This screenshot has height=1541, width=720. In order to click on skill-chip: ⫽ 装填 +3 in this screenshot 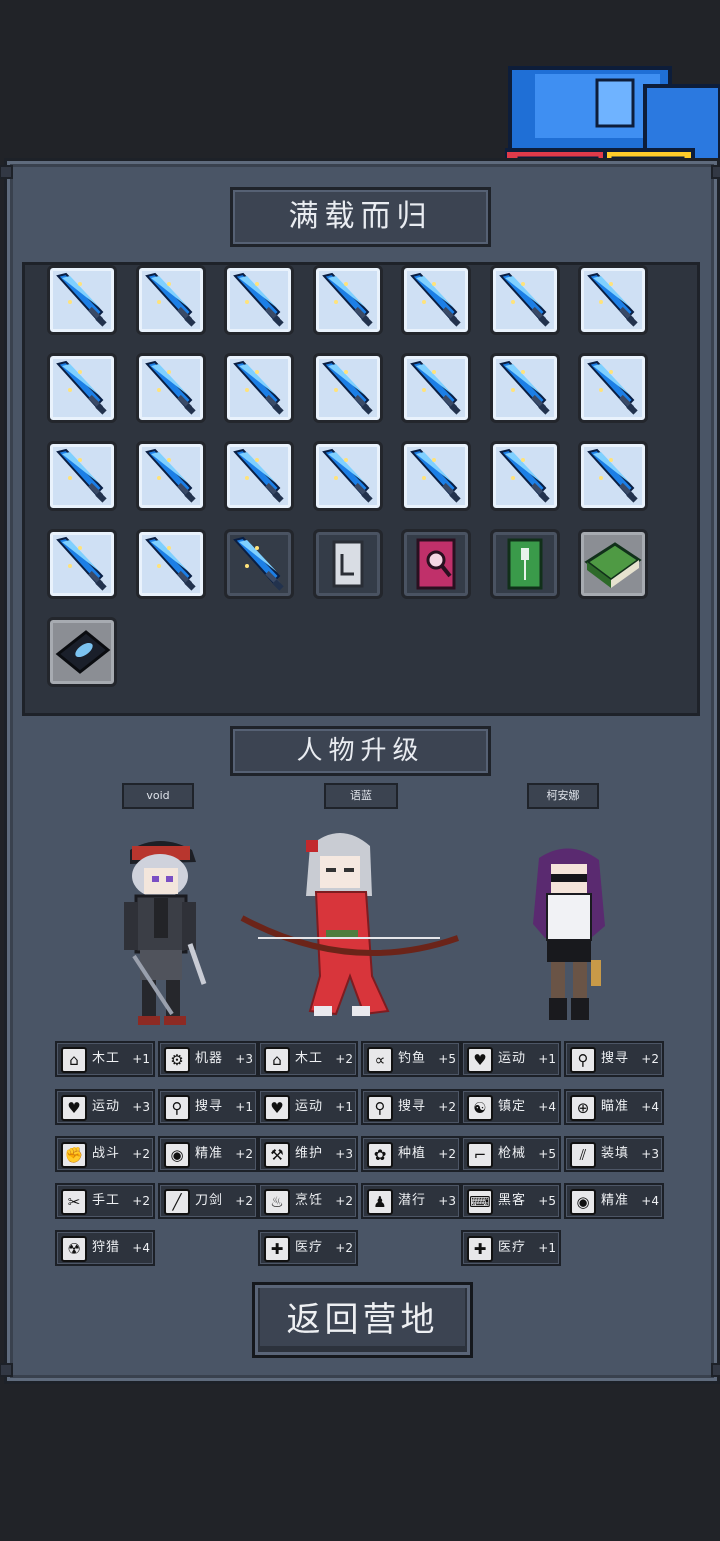, I will do `click(614, 1154)`.